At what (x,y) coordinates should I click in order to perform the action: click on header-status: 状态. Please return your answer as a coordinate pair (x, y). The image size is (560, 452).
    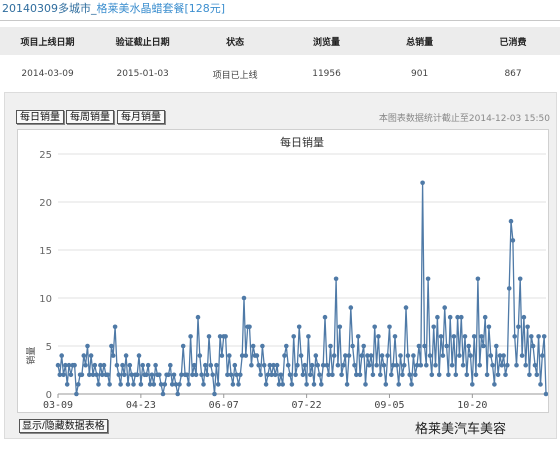
    Looking at the image, I should click on (235, 41).